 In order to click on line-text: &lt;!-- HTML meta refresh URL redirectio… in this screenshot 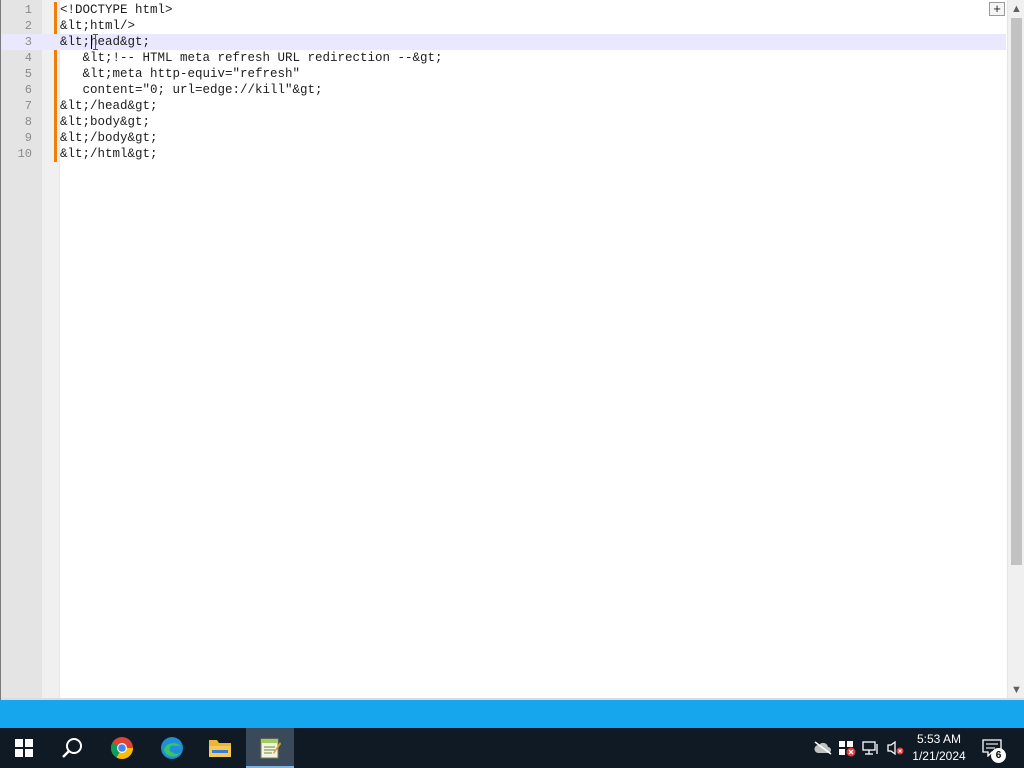, I will do `click(251, 58)`.